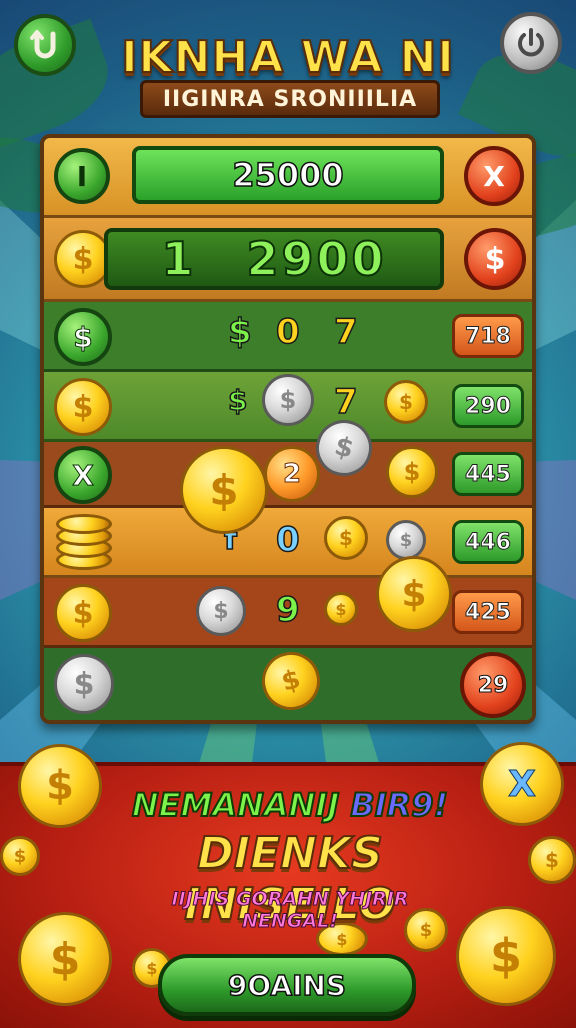 Image resolution: width=576 pixels, height=1028 pixels. I want to click on board-row: $ $ 9 $ 425, so click(288, 613).